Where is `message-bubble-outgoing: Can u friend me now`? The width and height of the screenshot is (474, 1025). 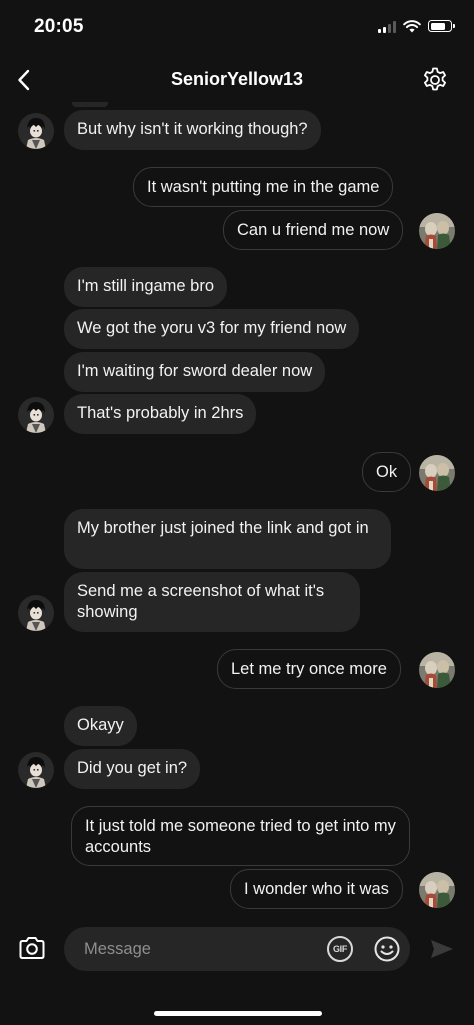 message-bubble-outgoing: Can u friend me now is located at coordinates (313, 230).